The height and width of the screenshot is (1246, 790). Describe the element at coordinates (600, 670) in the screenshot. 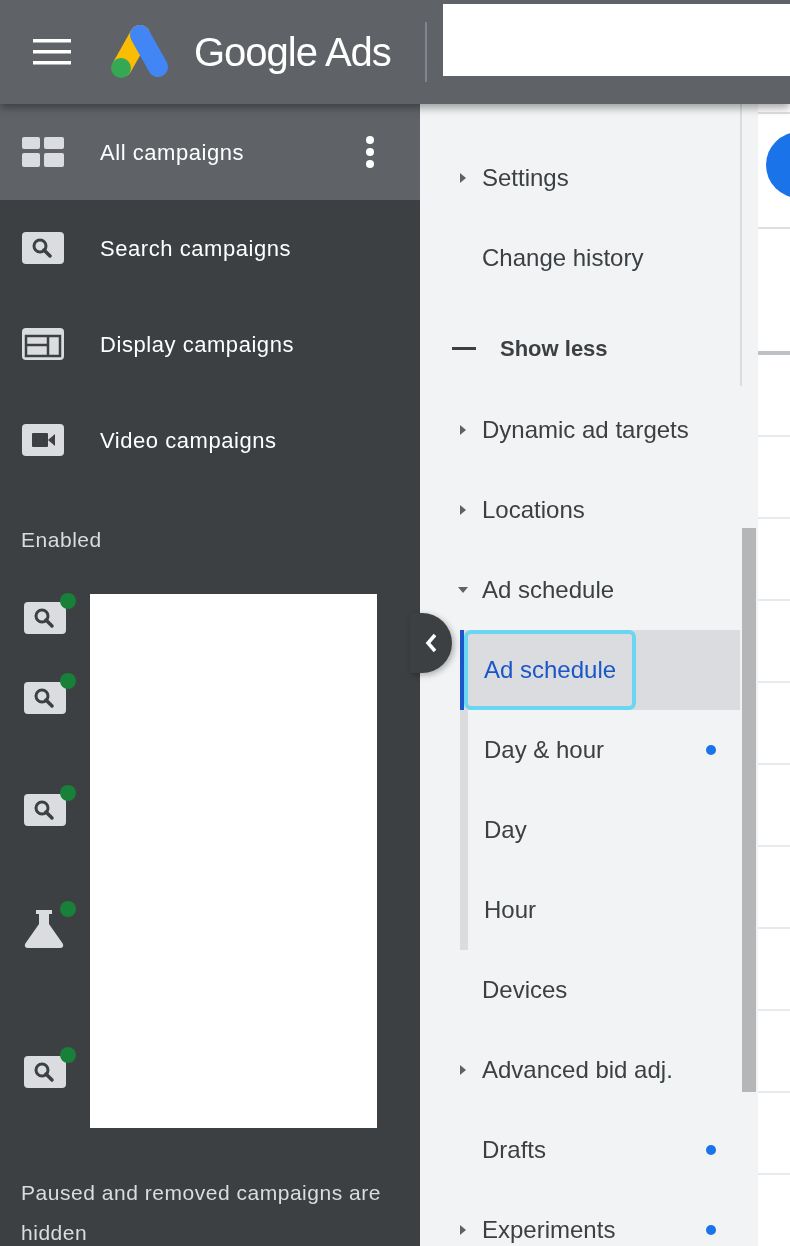

I see `submenu-item: Ad schedule` at that location.